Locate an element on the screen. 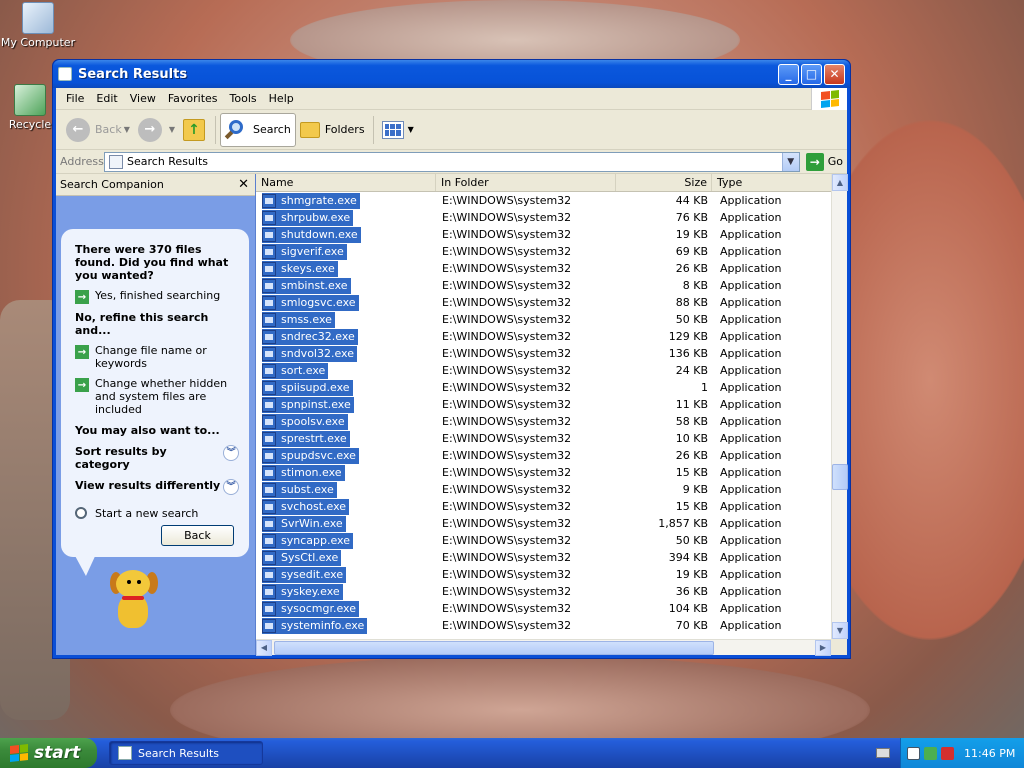 This screenshot has height=768, width=1024. selected-name: sysedit.exe is located at coordinates (304, 574).